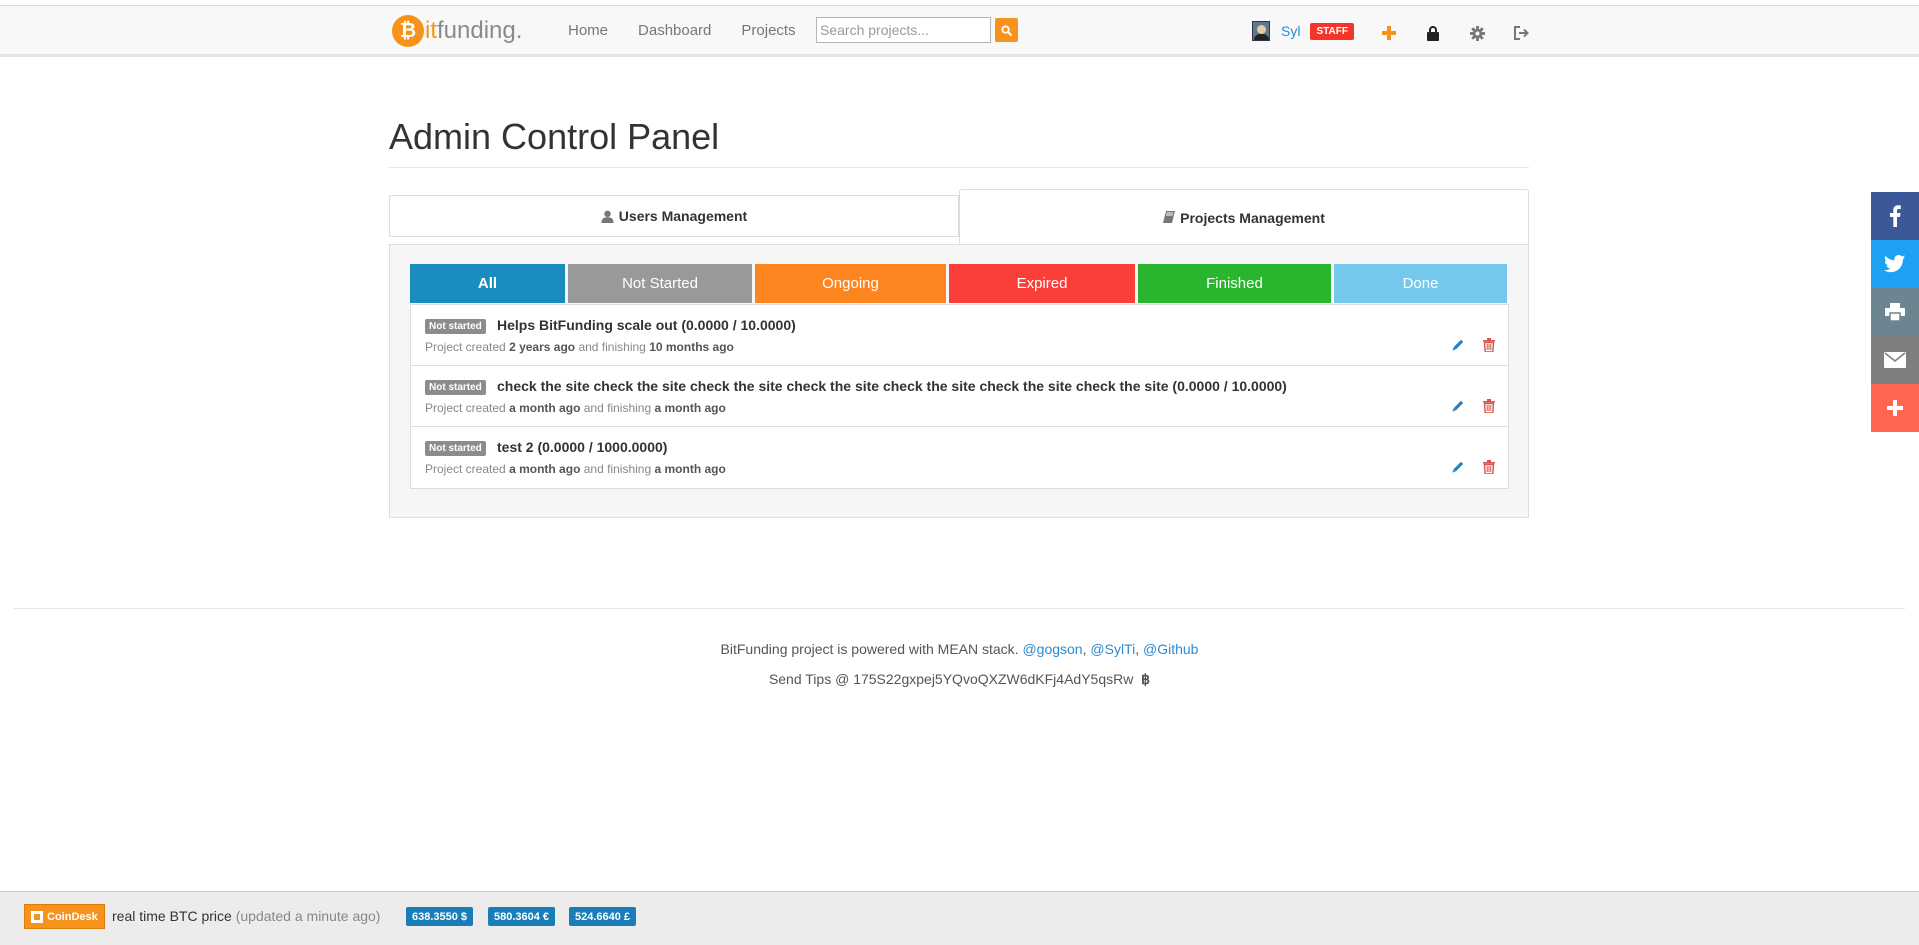 Image resolution: width=1919 pixels, height=945 pixels. Describe the element at coordinates (959, 167) in the screenshot. I see `title-divider` at that location.